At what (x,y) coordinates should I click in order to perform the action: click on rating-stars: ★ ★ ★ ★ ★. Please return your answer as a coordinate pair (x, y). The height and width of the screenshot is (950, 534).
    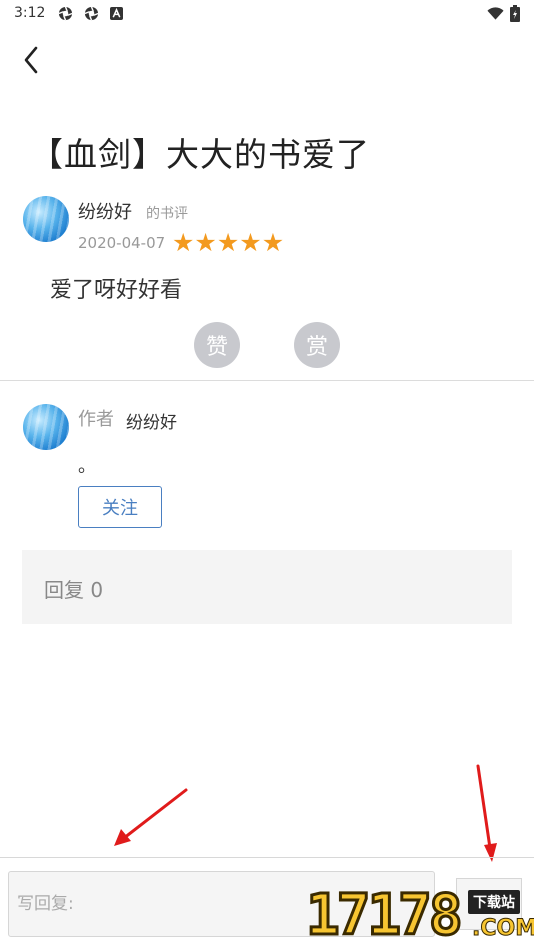
    Looking at the image, I should click on (228, 243).